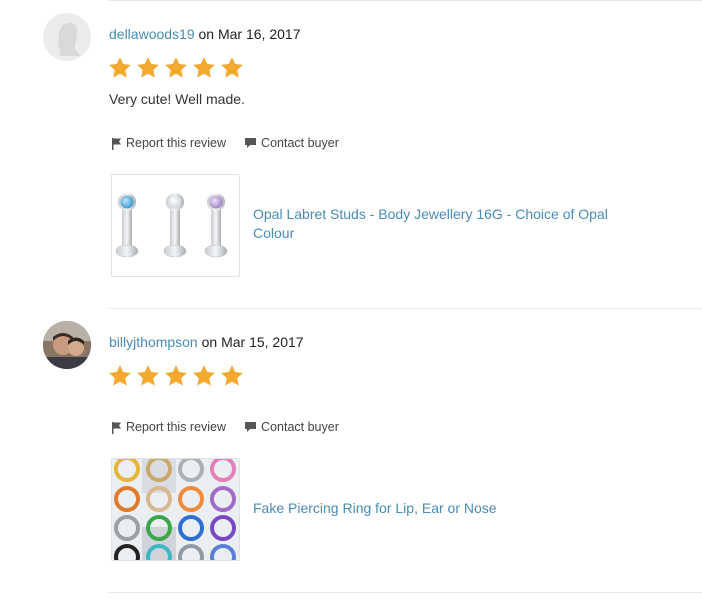 This screenshot has width=702, height=599. Describe the element at coordinates (405, 592) in the screenshot. I see `divider-bottom` at that location.